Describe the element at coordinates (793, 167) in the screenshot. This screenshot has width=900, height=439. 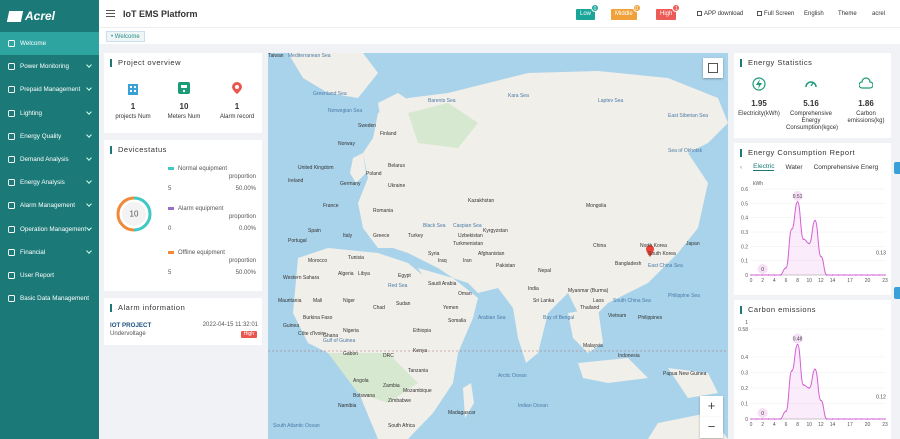
I see `tab-water: Water` at that location.